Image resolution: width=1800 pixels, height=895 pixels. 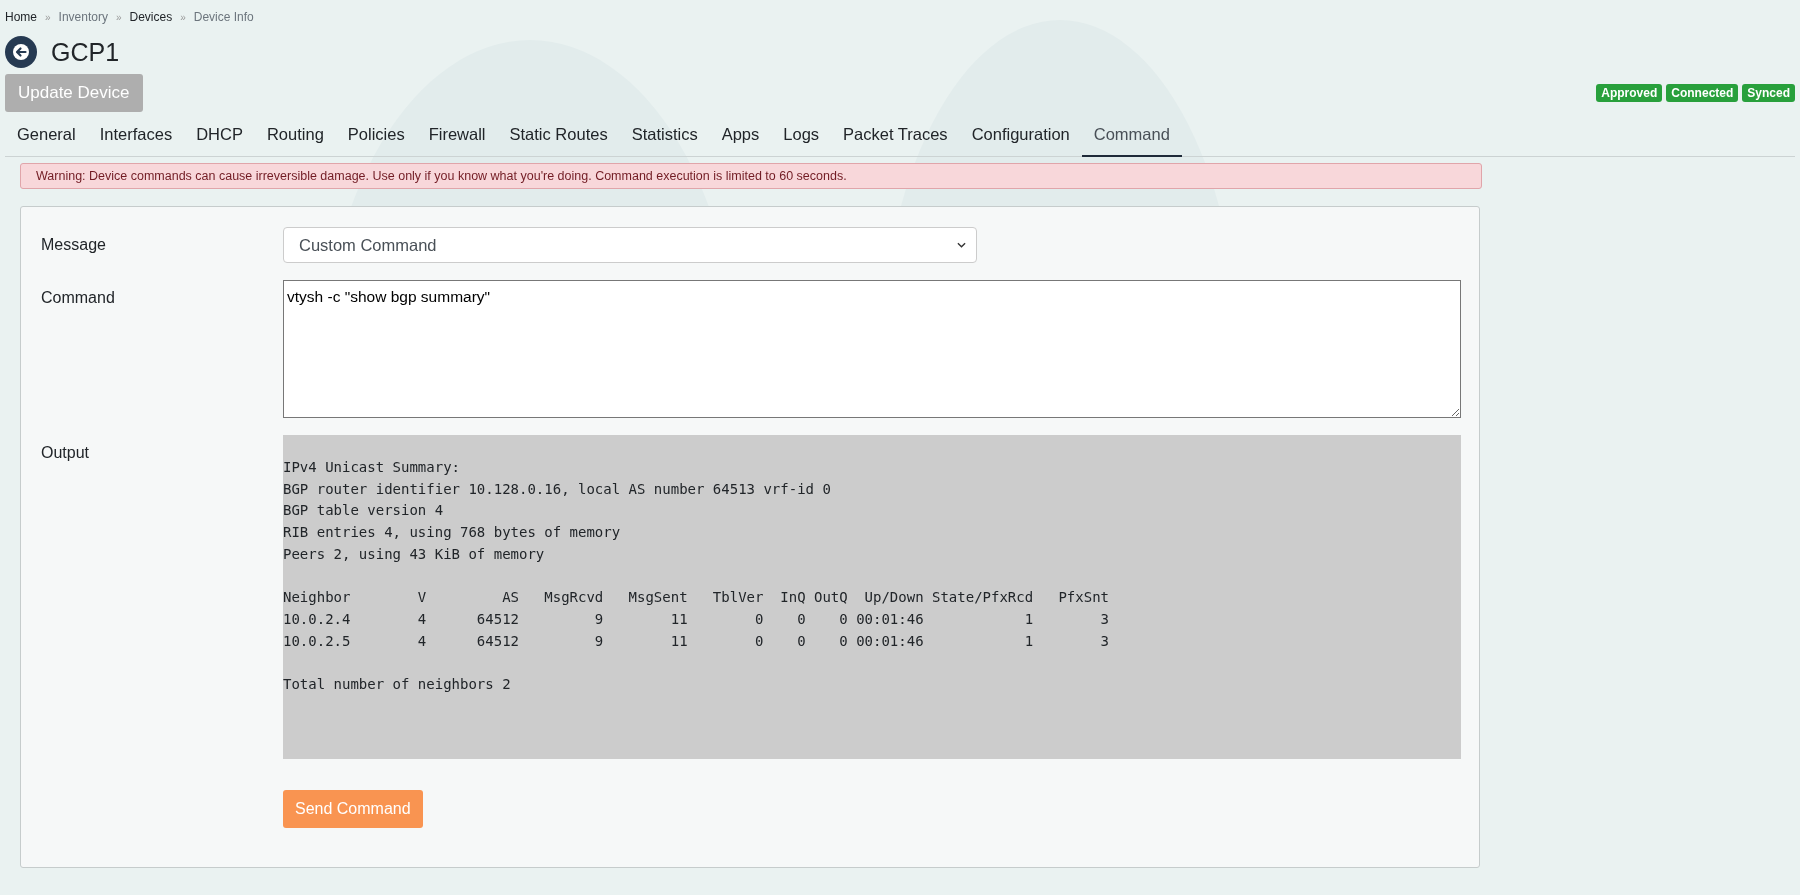 What do you see at coordinates (414, 554) in the screenshot?
I see `output-line: Peers 2, using 43 KiB of memory` at bounding box center [414, 554].